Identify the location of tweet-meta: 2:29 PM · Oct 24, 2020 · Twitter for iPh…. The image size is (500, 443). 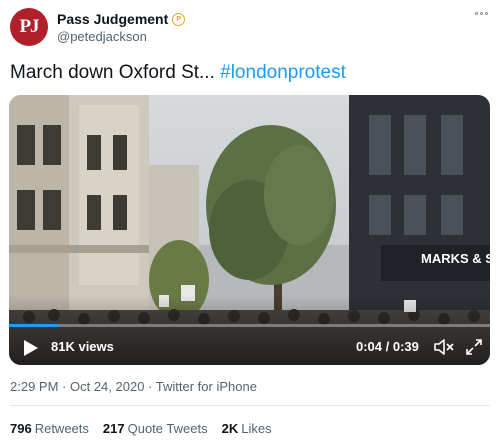
(133, 386).